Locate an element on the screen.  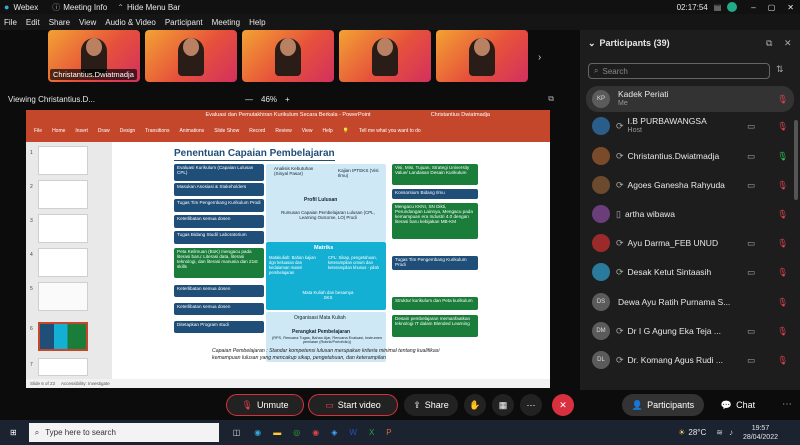
ppt-tab: Transitions is located at coordinates (157, 131).